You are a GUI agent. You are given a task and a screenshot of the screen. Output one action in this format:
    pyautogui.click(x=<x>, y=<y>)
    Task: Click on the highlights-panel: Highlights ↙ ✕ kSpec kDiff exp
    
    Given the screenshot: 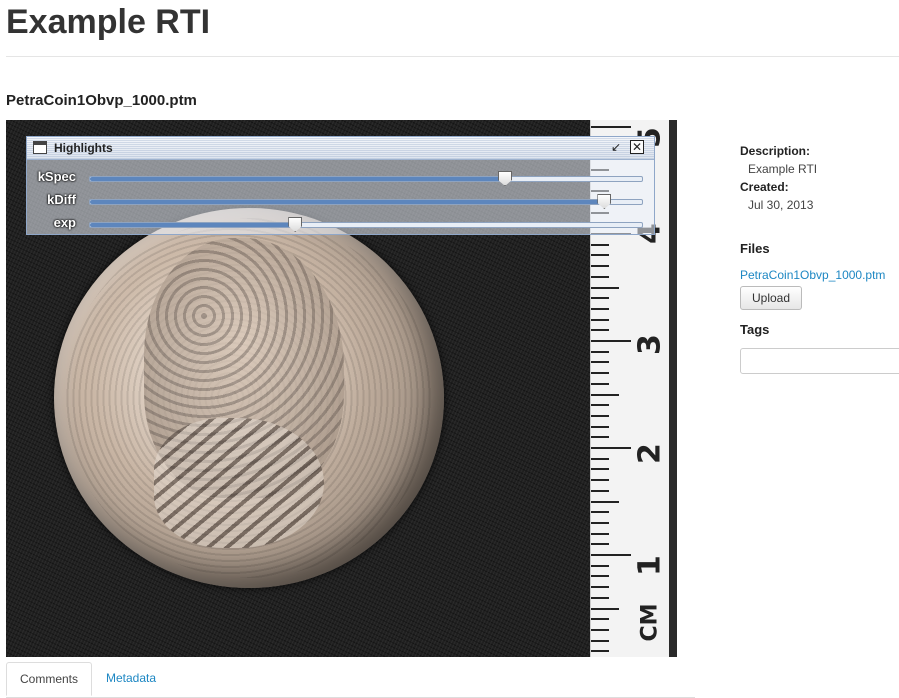 What is the action you would take?
    pyautogui.click(x=340, y=185)
    